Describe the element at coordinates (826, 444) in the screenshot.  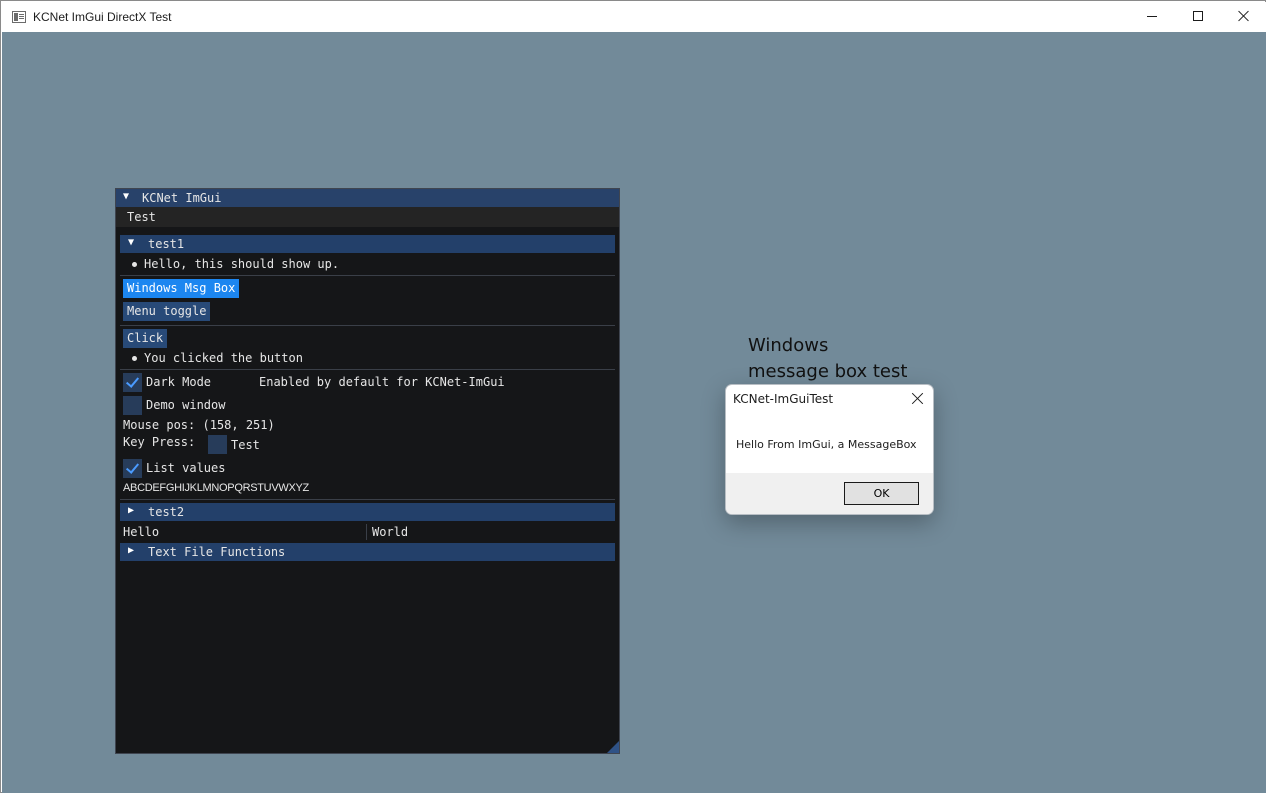
I see `message-box-text: Hello From ImGui, a MessageBox` at that location.